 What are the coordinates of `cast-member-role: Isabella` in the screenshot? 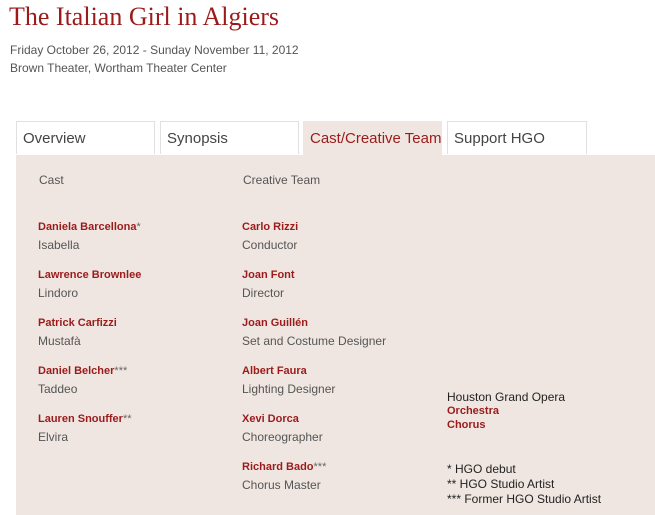 It's located at (59, 245).